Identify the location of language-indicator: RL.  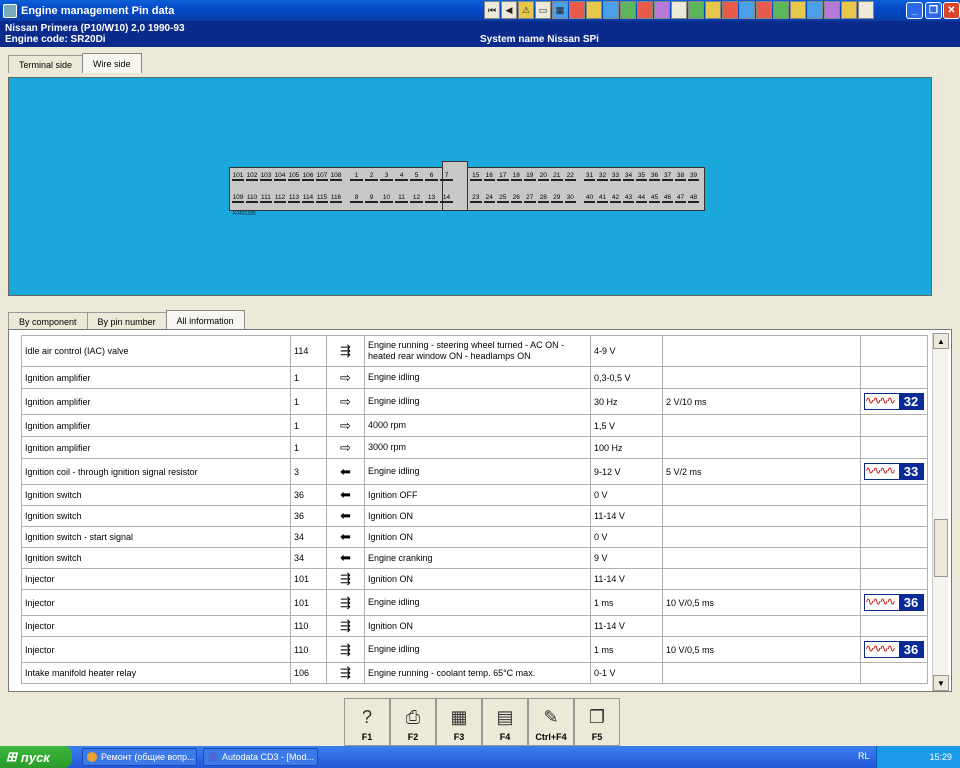
(864, 756).